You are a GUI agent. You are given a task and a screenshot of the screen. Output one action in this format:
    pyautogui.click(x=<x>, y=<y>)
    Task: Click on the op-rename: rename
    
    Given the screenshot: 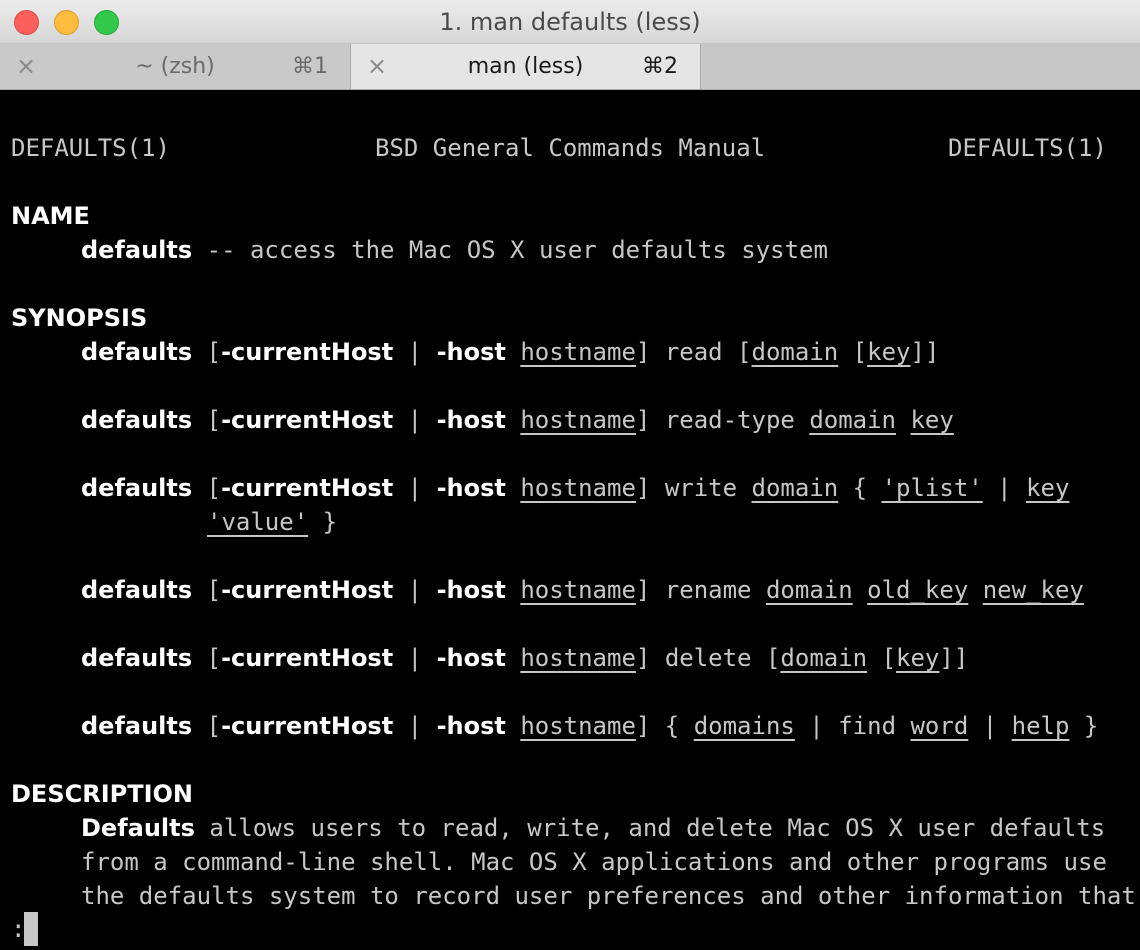 What is the action you would take?
    pyautogui.click(x=708, y=590)
    